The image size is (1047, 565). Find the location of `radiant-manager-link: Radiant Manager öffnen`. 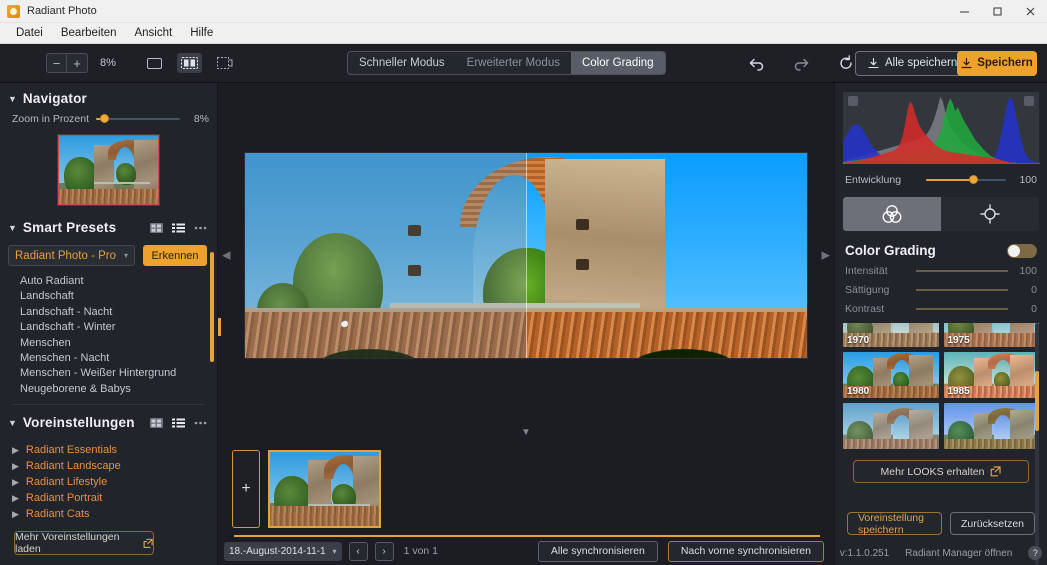

radiant-manager-link: Radiant Manager öffnen is located at coordinates (958, 553).